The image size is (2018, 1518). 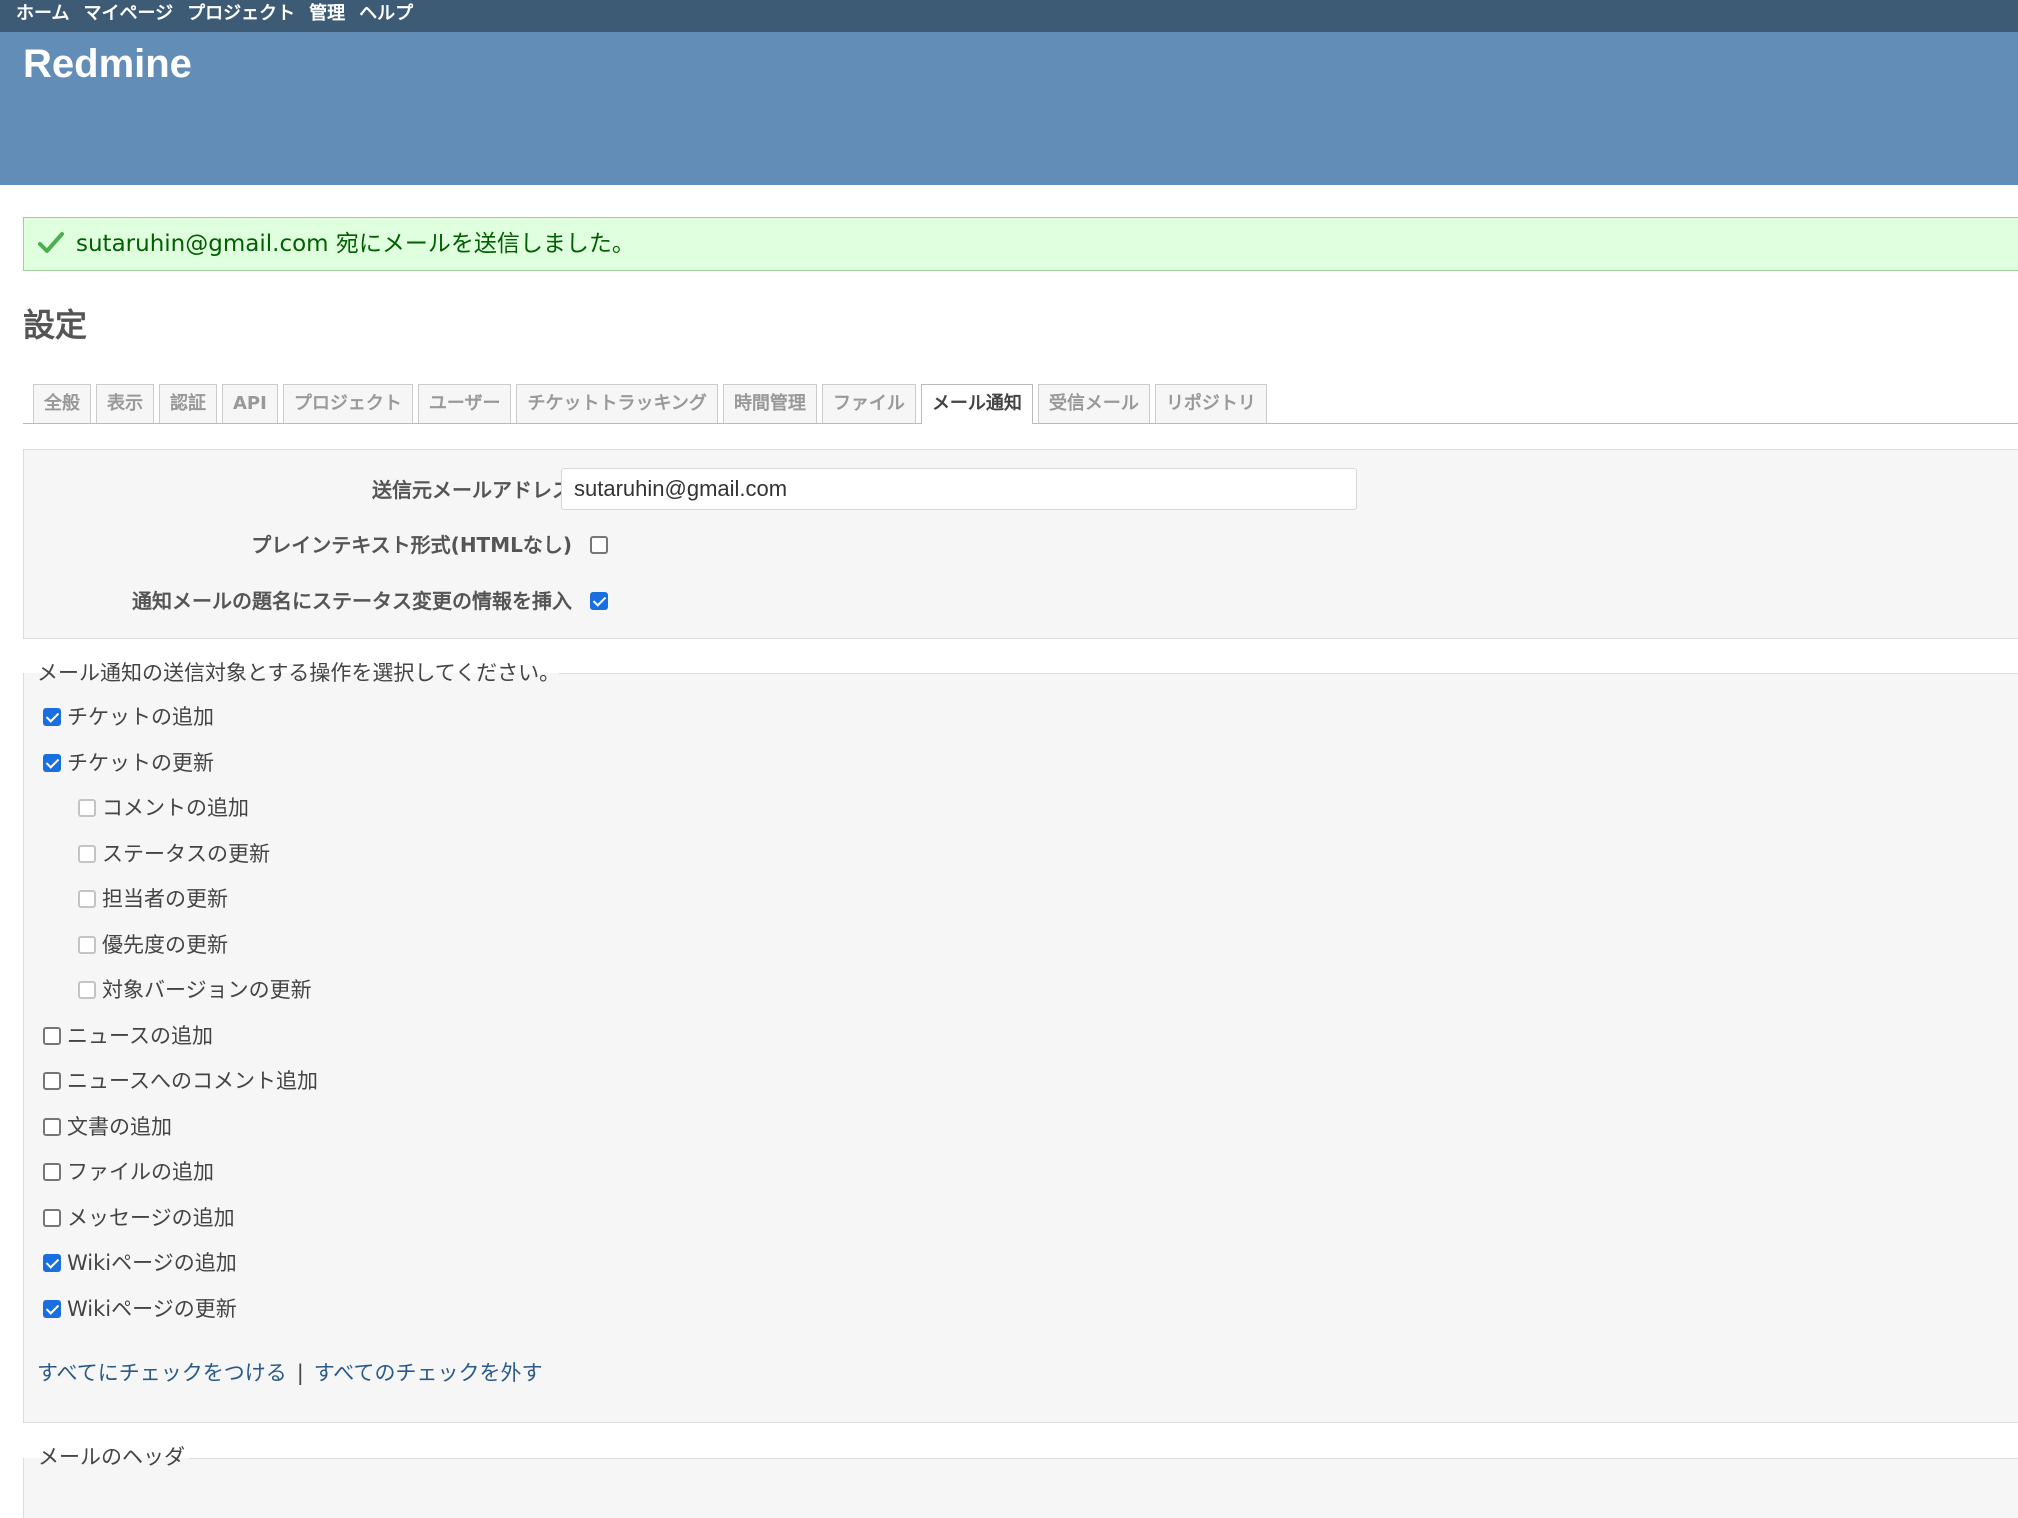 I want to click on tab-authentication: 認証, so click(x=188, y=403).